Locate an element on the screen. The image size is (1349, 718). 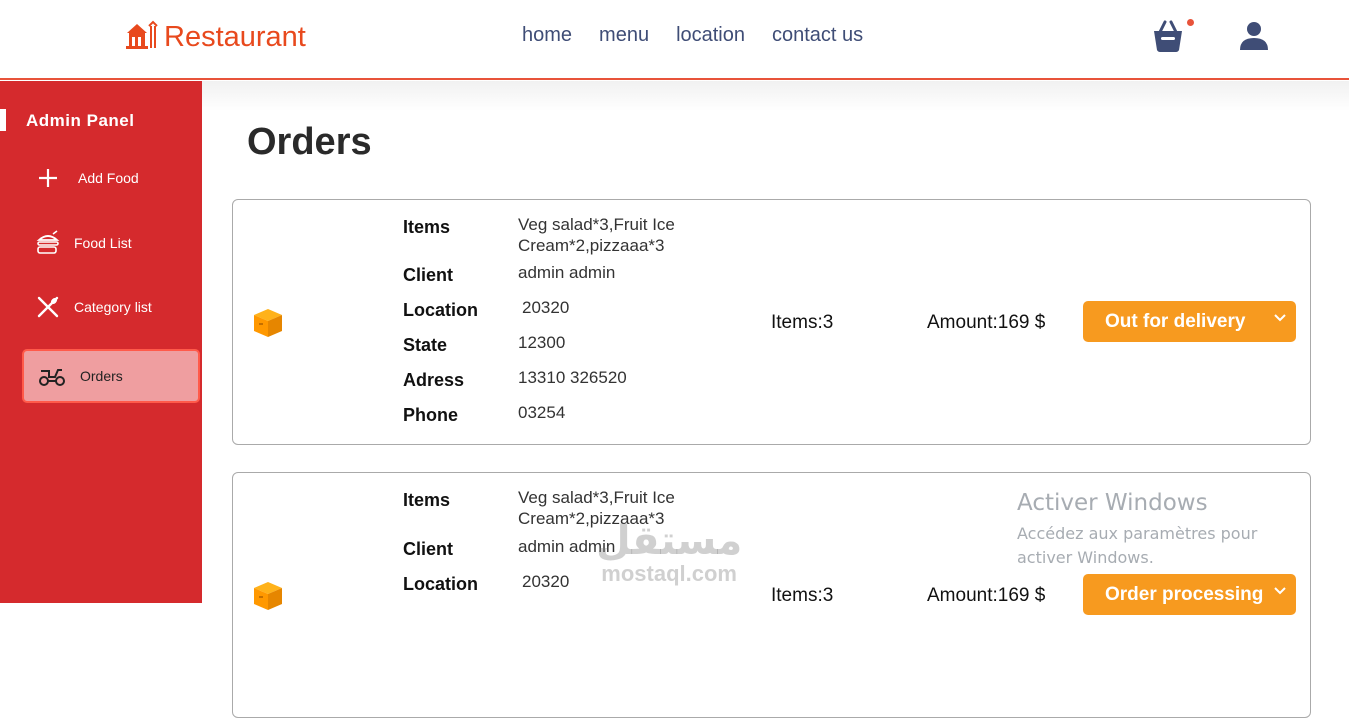
sidebar-title: Admin Panel is located at coordinates (101, 120).